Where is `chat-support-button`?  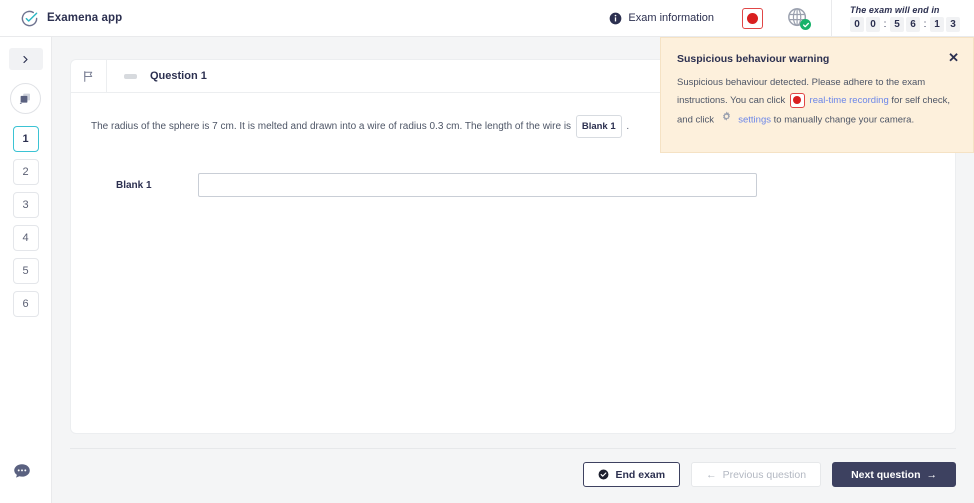
chat-support-button is located at coordinates (22, 472).